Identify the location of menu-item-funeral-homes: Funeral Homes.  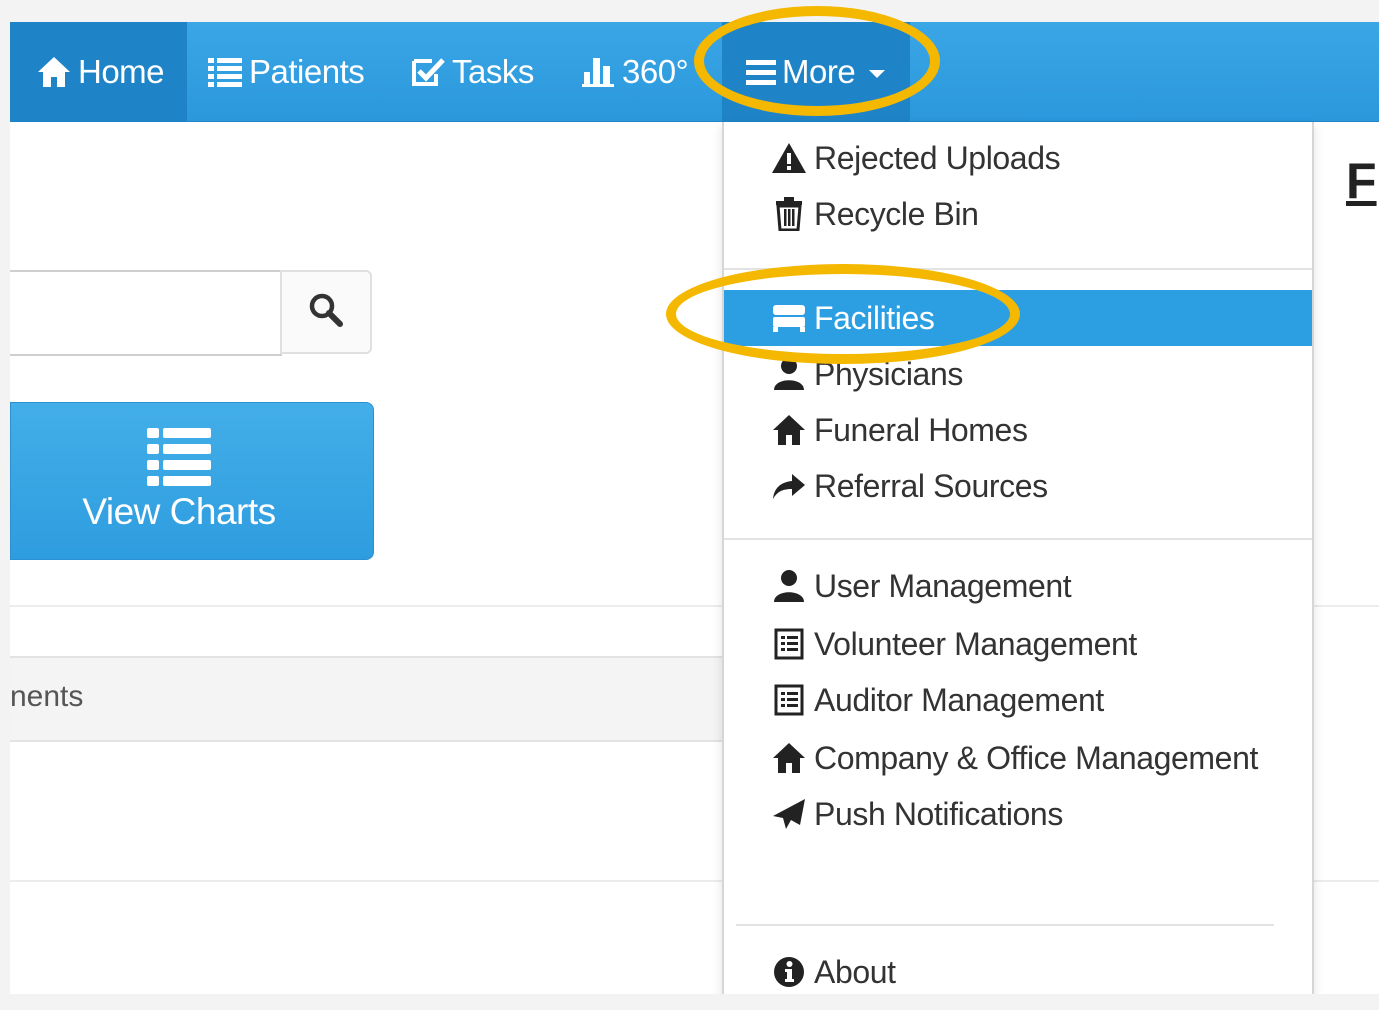
(1018, 430).